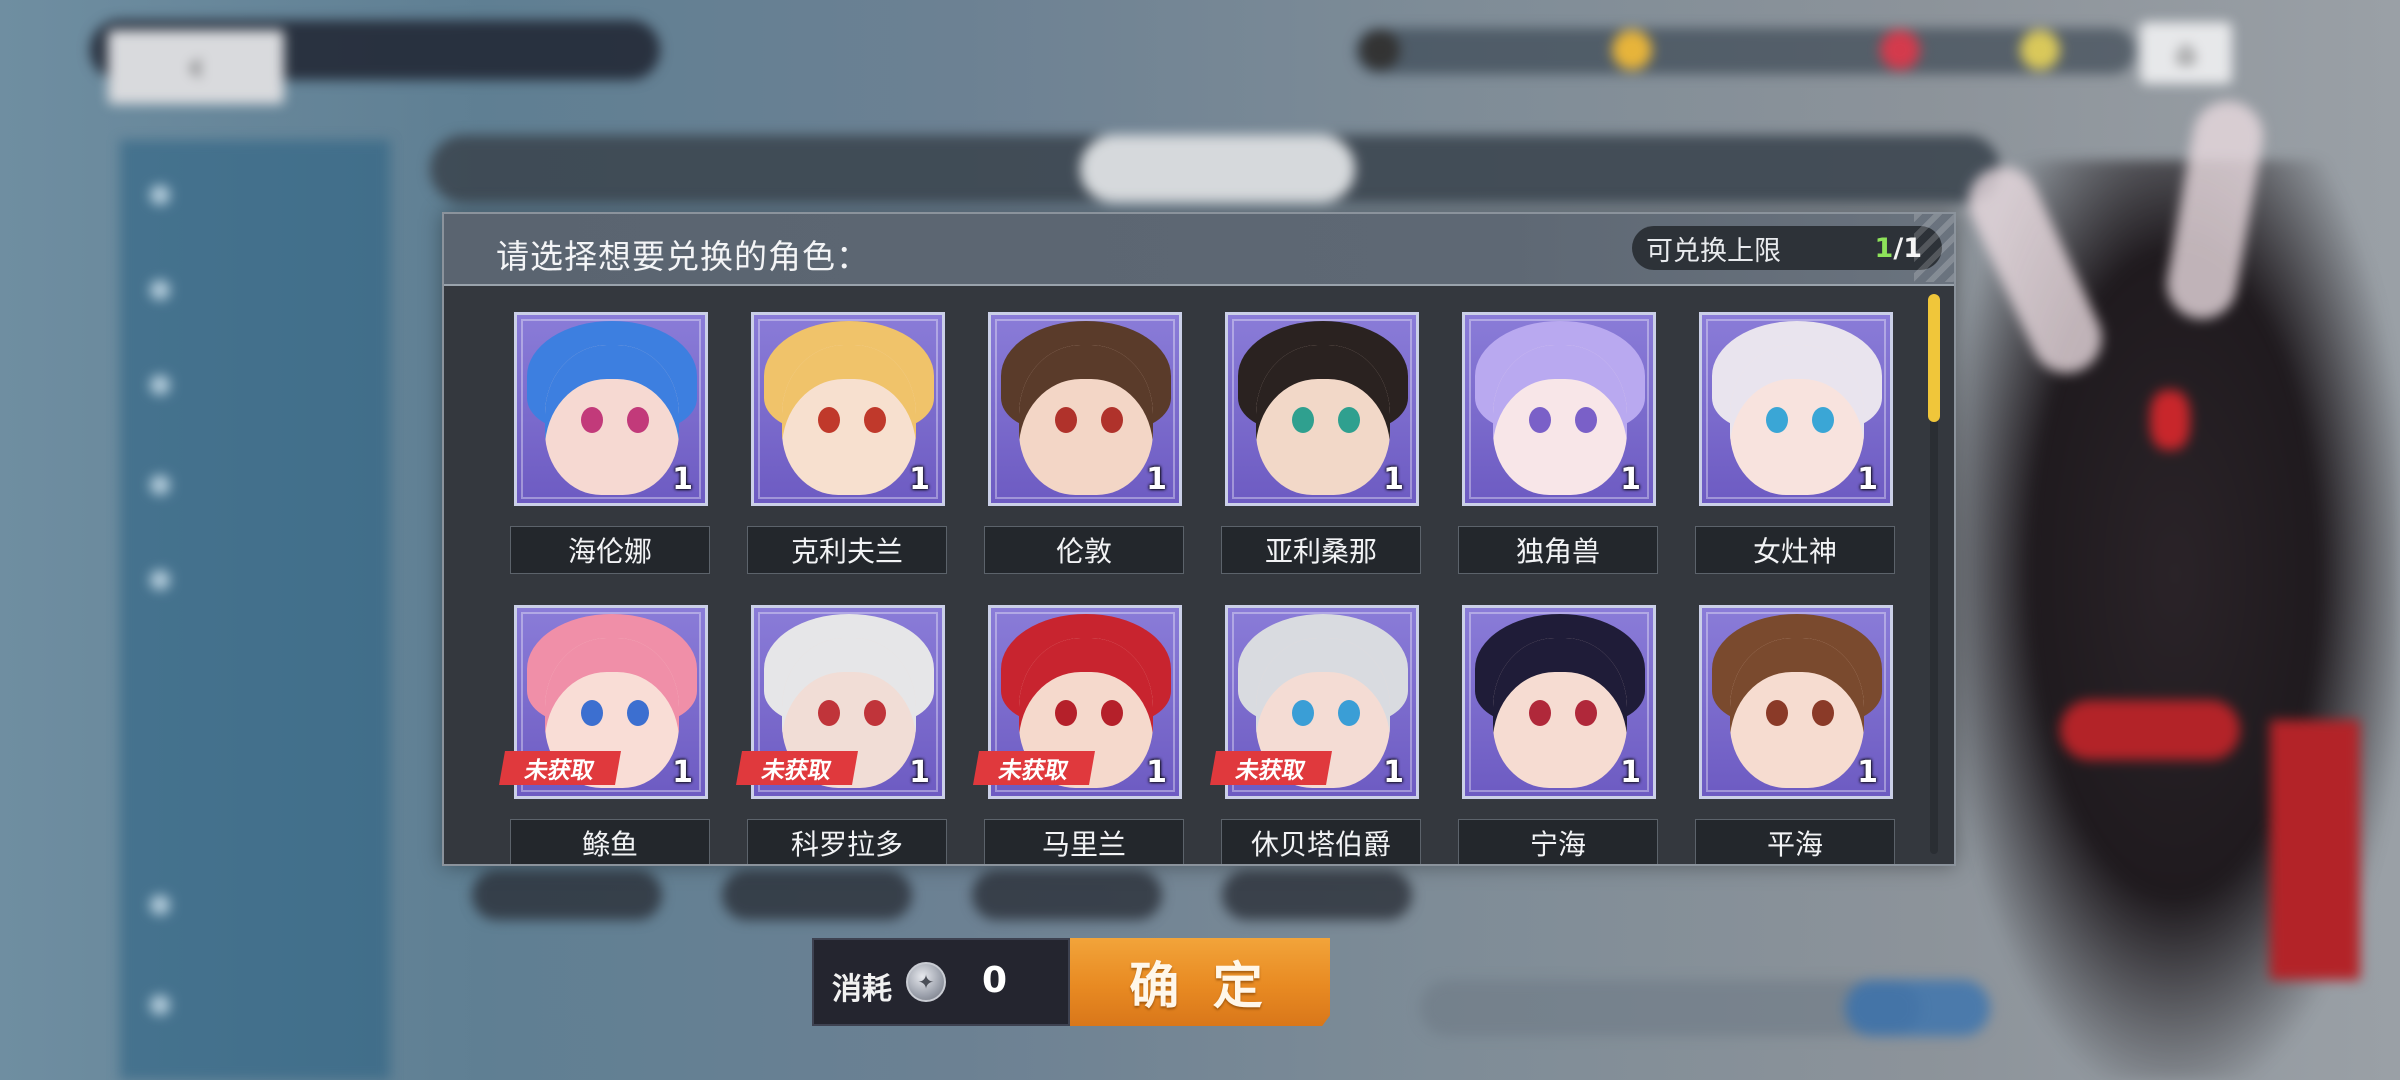 This screenshot has width=2400, height=1080. I want to click on character-name: 女灶神, so click(1795, 550).